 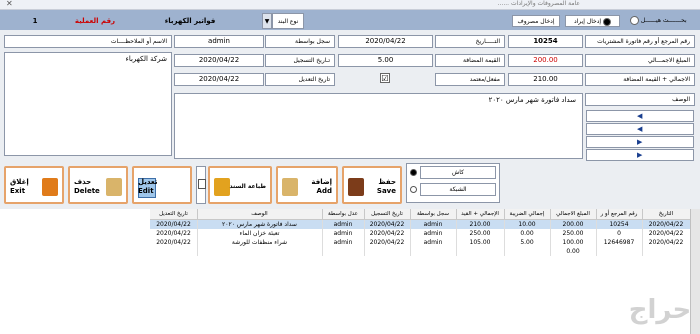 What do you see at coordinates (201, 185) in the screenshot?
I see `print-options-button` at bounding box center [201, 185].